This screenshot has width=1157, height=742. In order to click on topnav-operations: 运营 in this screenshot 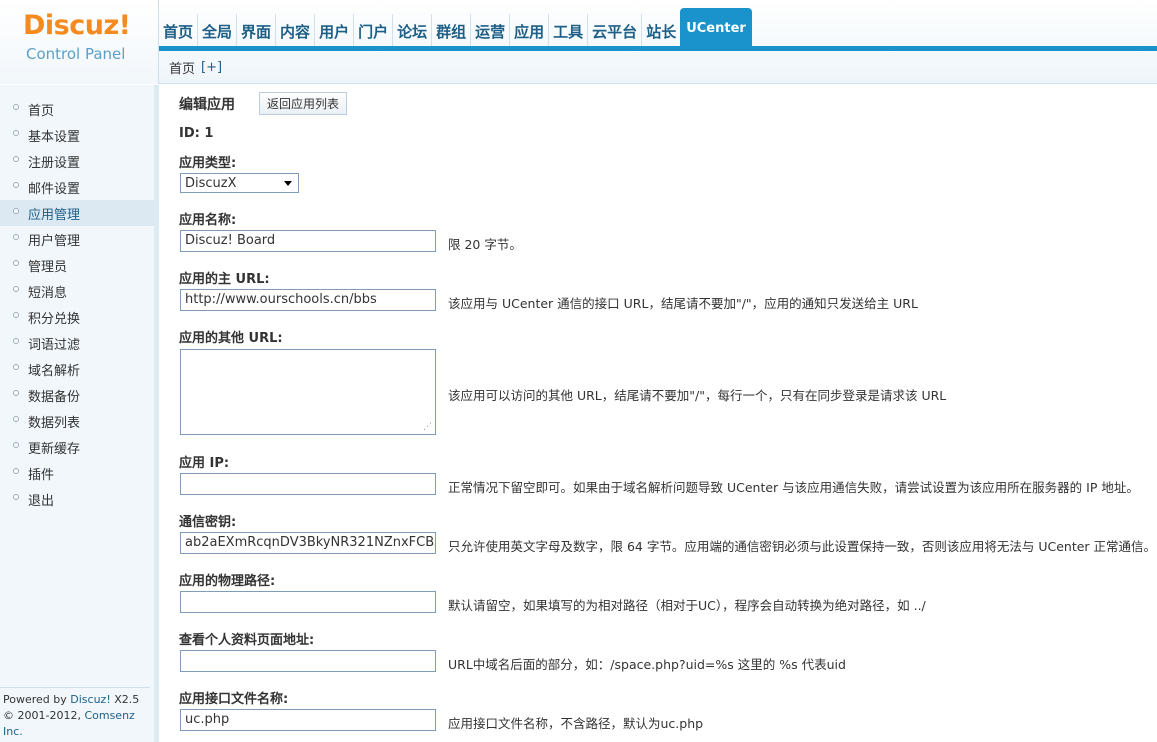, I will do `click(489, 31)`.